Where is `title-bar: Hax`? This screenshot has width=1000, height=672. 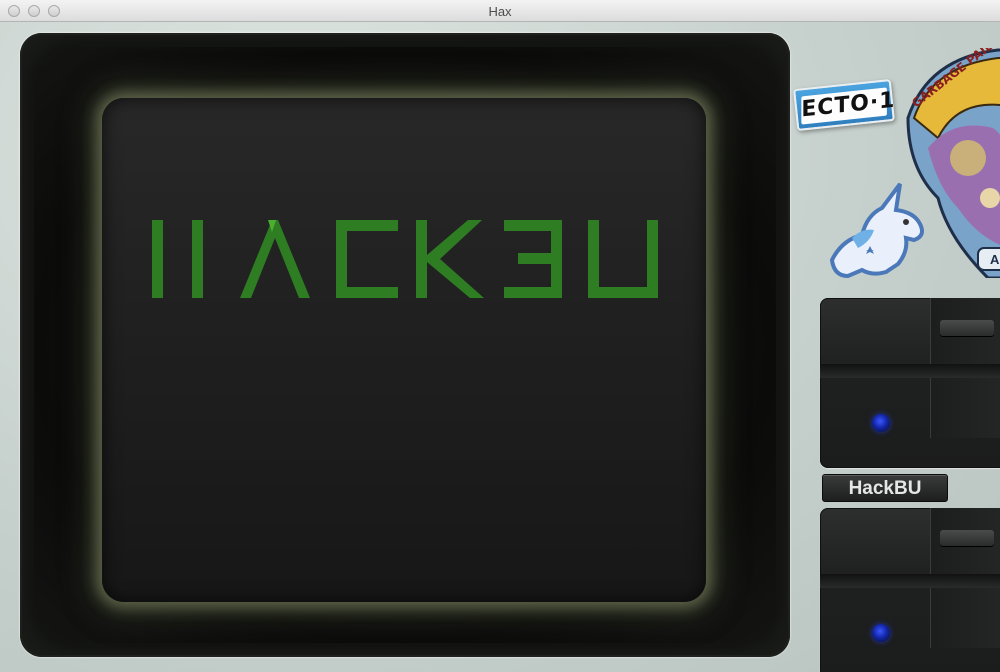
title-bar: Hax is located at coordinates (500, 11).